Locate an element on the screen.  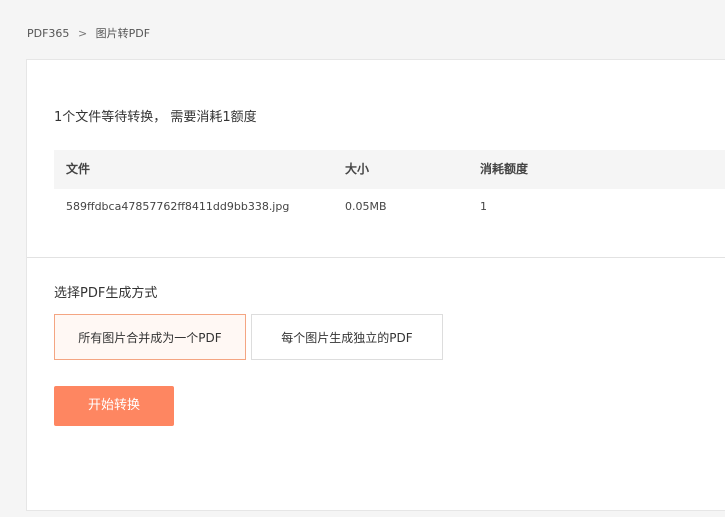
option-merge-into-one-pdf: 所有图片合并成为一个PDF is located at coordinates (150, 337).